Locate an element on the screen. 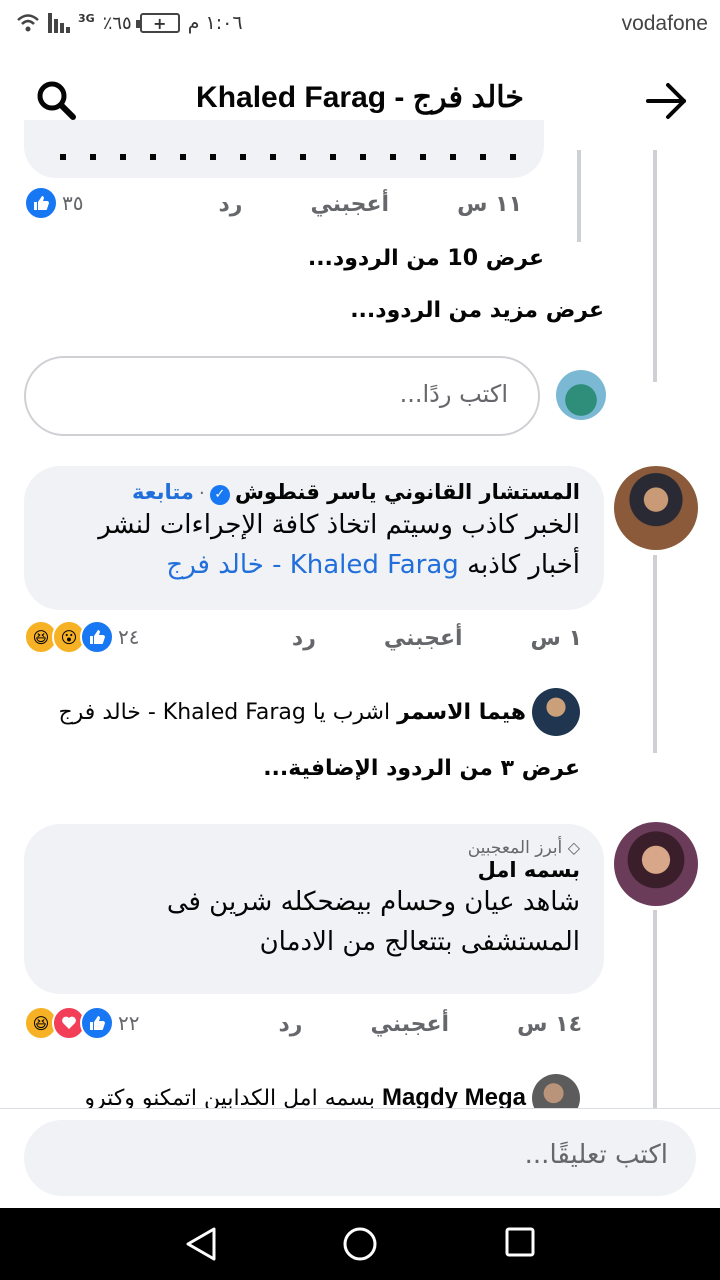 This screenshot has width=720, height=1280. comment-bubble-partial is located at coordinates (284, 149).